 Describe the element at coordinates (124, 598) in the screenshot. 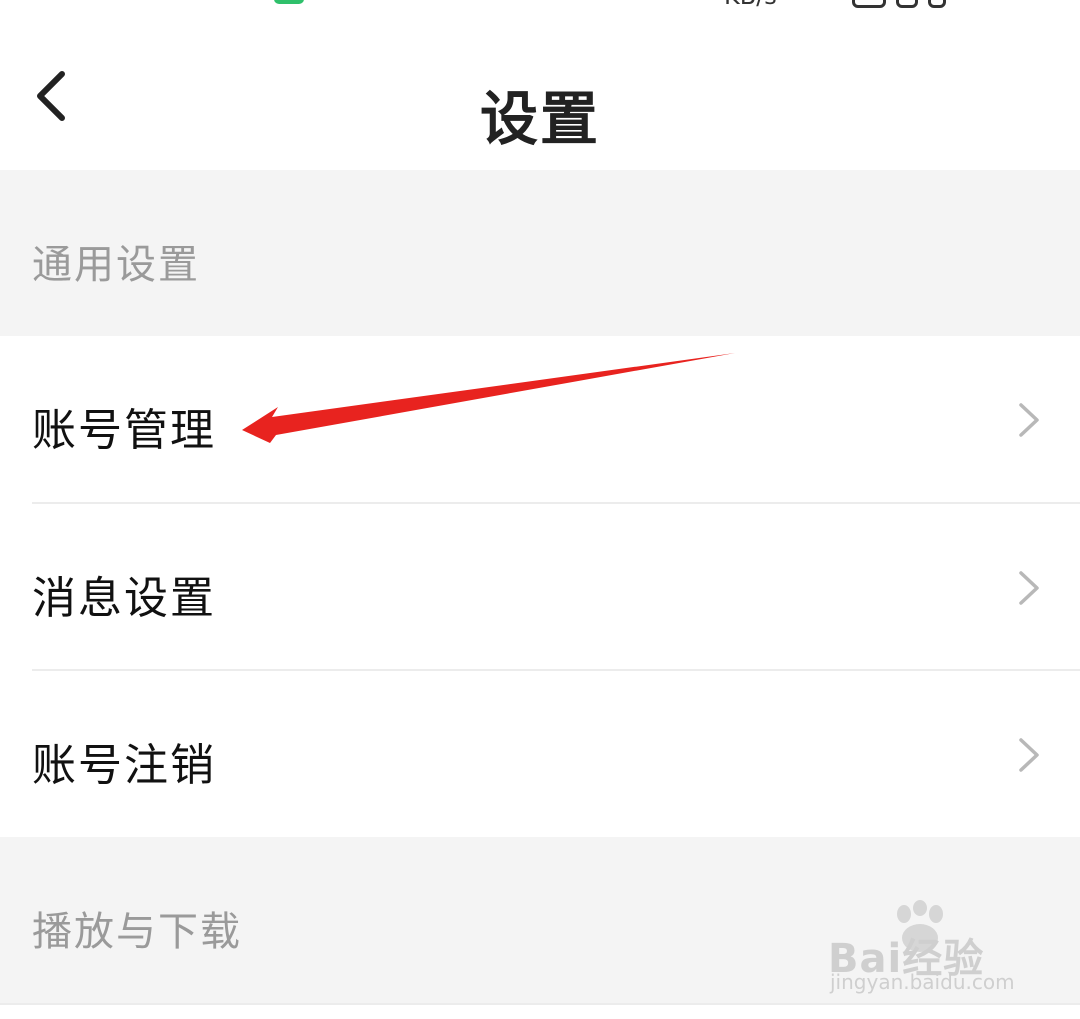

I see `row-label: 消息设置` at that location.